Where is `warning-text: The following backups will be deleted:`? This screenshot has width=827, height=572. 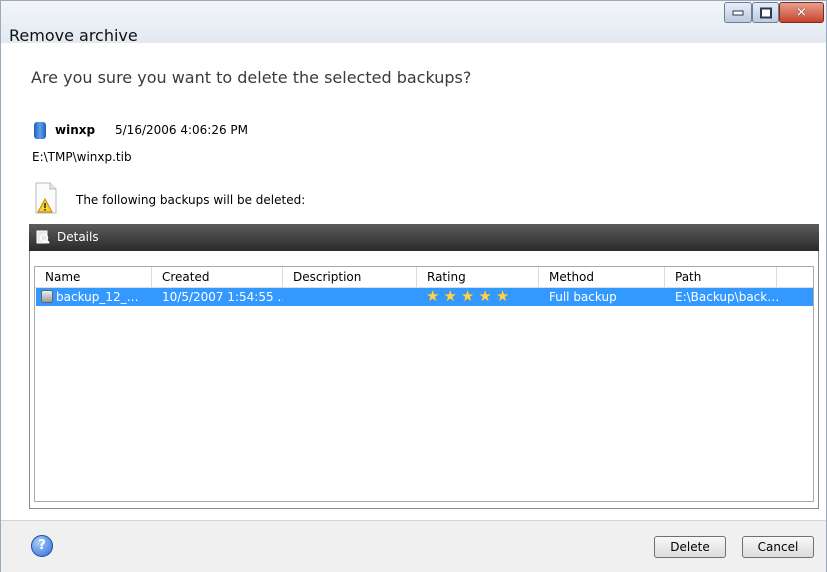
warning-text: The following backups will be deleted: is located at coordinates (191, 200).